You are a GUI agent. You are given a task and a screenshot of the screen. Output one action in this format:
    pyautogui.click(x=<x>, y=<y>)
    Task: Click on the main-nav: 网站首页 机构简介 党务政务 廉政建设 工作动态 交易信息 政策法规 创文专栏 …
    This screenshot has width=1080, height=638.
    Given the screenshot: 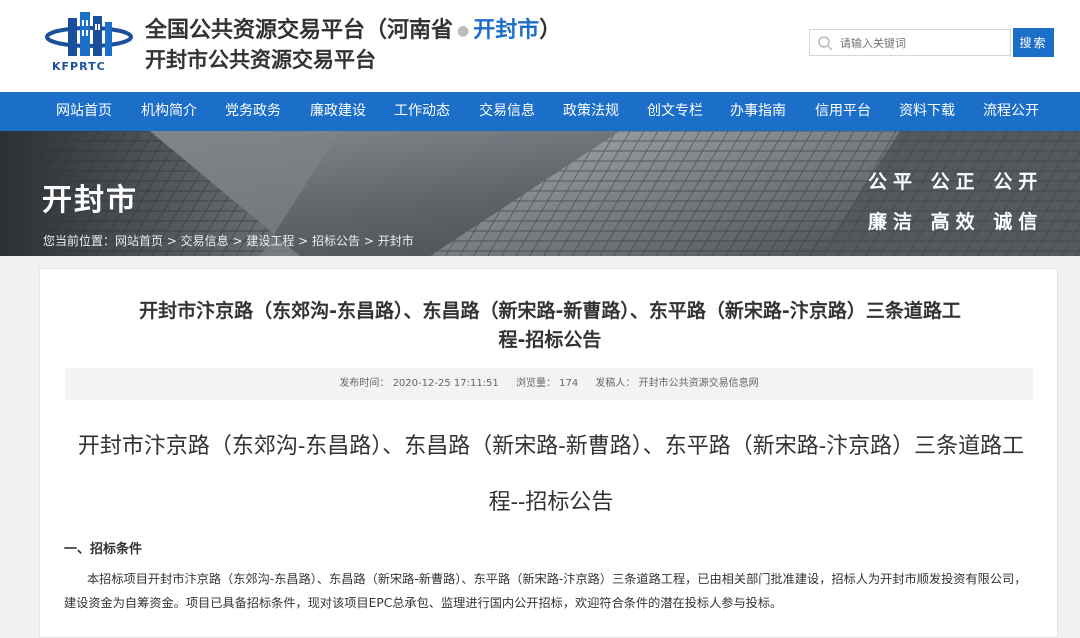 What is the action you would take?
    pyautogui.click(x=540, y=111)
    